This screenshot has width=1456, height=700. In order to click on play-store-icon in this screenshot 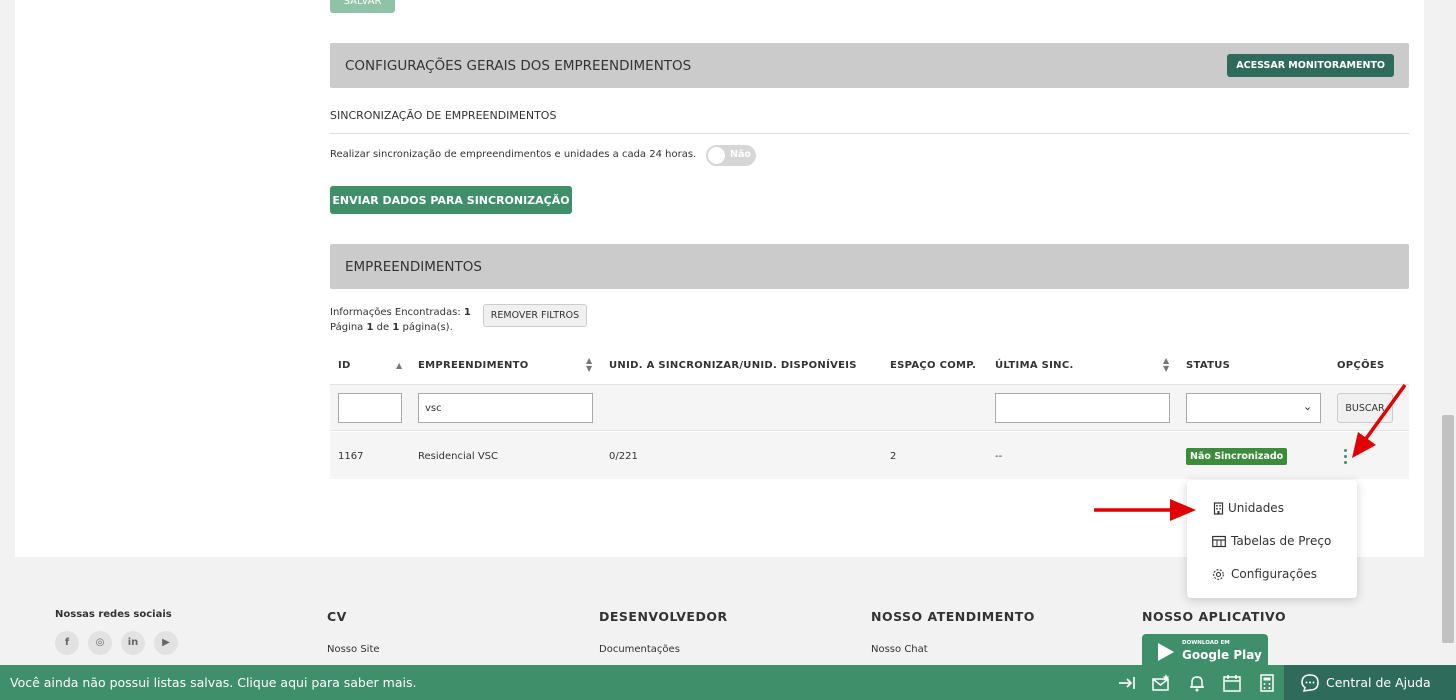, I will do `click(1166, 652)`.